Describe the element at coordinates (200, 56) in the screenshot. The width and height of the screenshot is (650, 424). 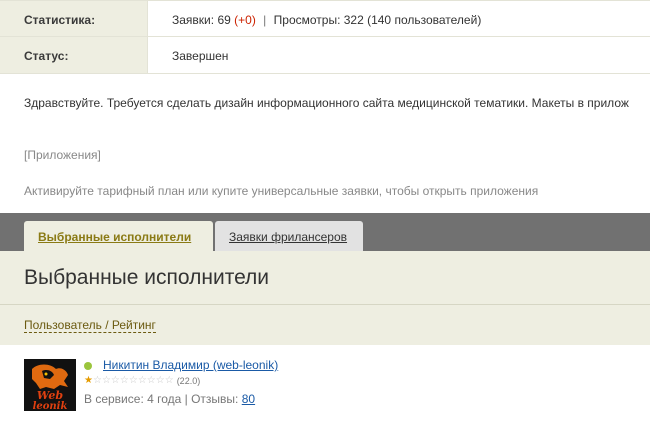
I see `status-value: Завершен` at that location.